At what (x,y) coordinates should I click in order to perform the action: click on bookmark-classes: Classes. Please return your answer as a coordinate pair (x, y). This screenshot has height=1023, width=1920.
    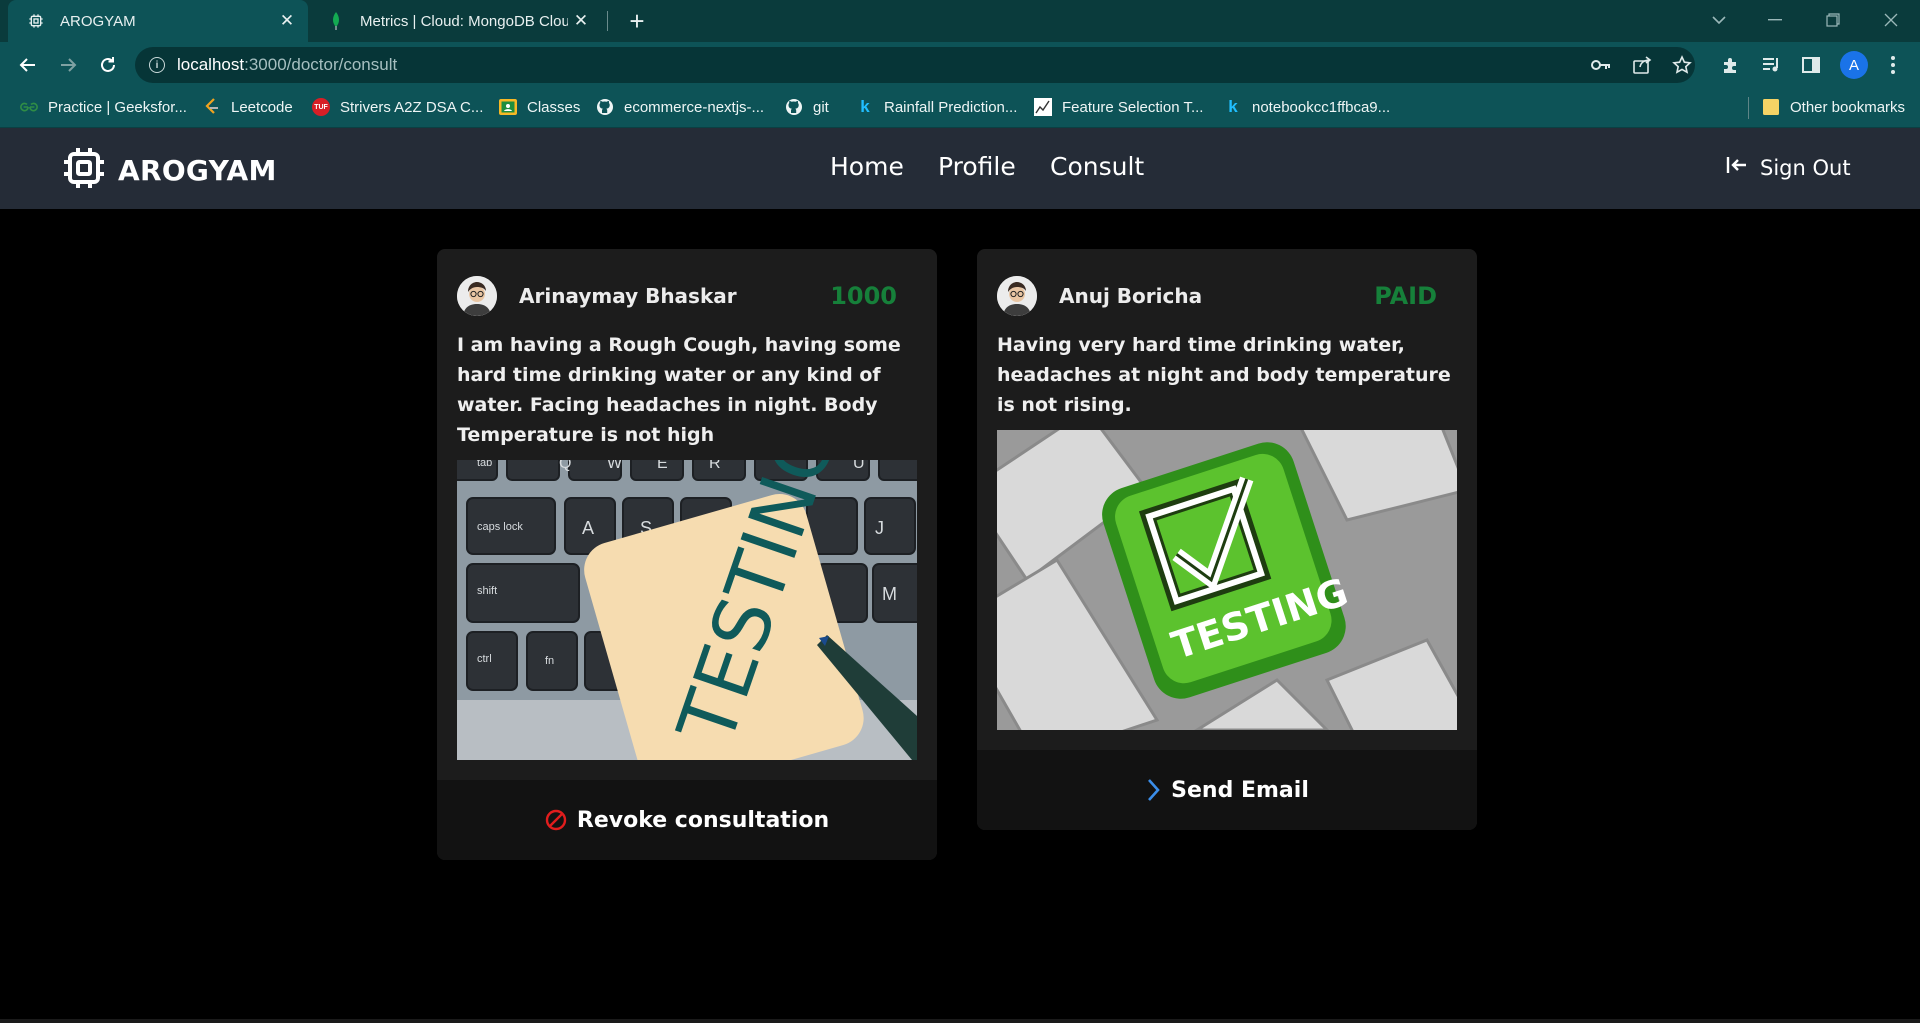
    Looking at the image, I should click on (539, 107).